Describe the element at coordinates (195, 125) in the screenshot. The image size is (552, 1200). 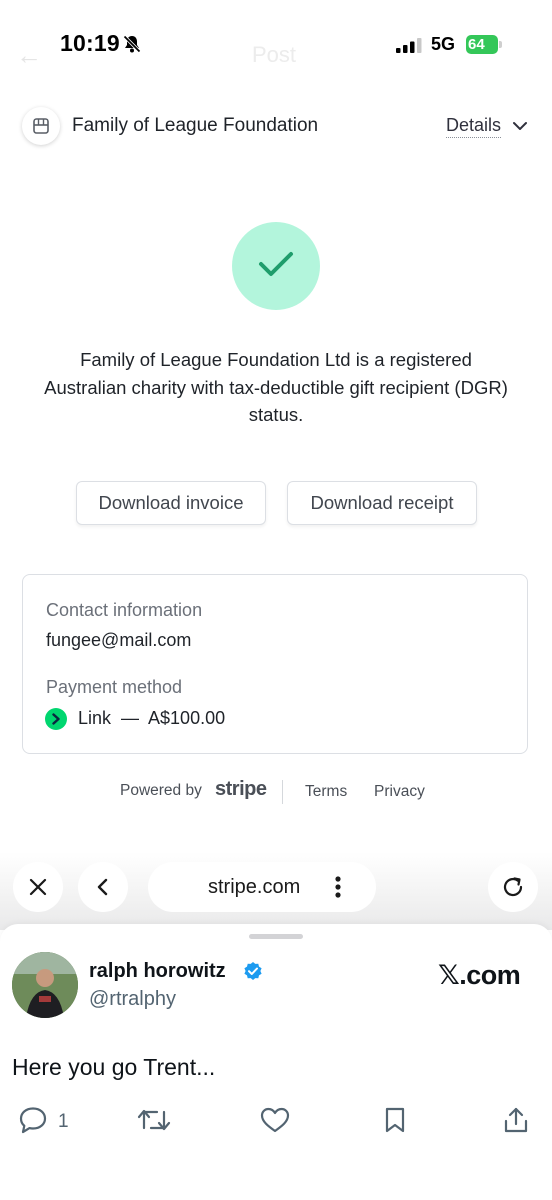
I see `merchant-name: Family of League Foundation` at that location.